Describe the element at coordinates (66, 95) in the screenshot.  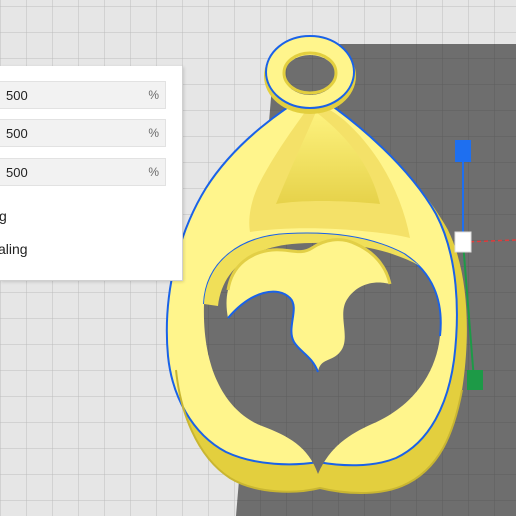
I see `scale-x-input` at that location.